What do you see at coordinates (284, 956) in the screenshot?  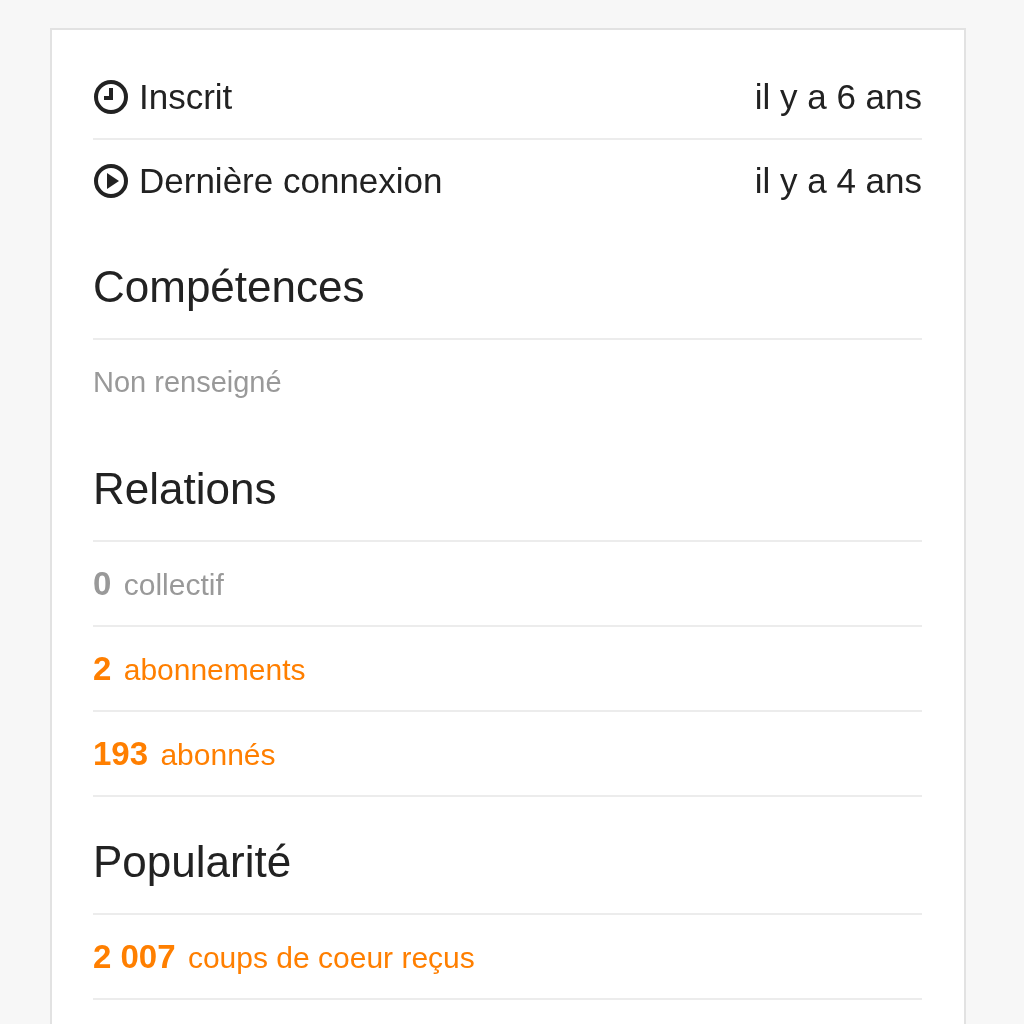 I see `stat-link: 2 007 coups de coeur reçus` at bounding box center [284, 956].